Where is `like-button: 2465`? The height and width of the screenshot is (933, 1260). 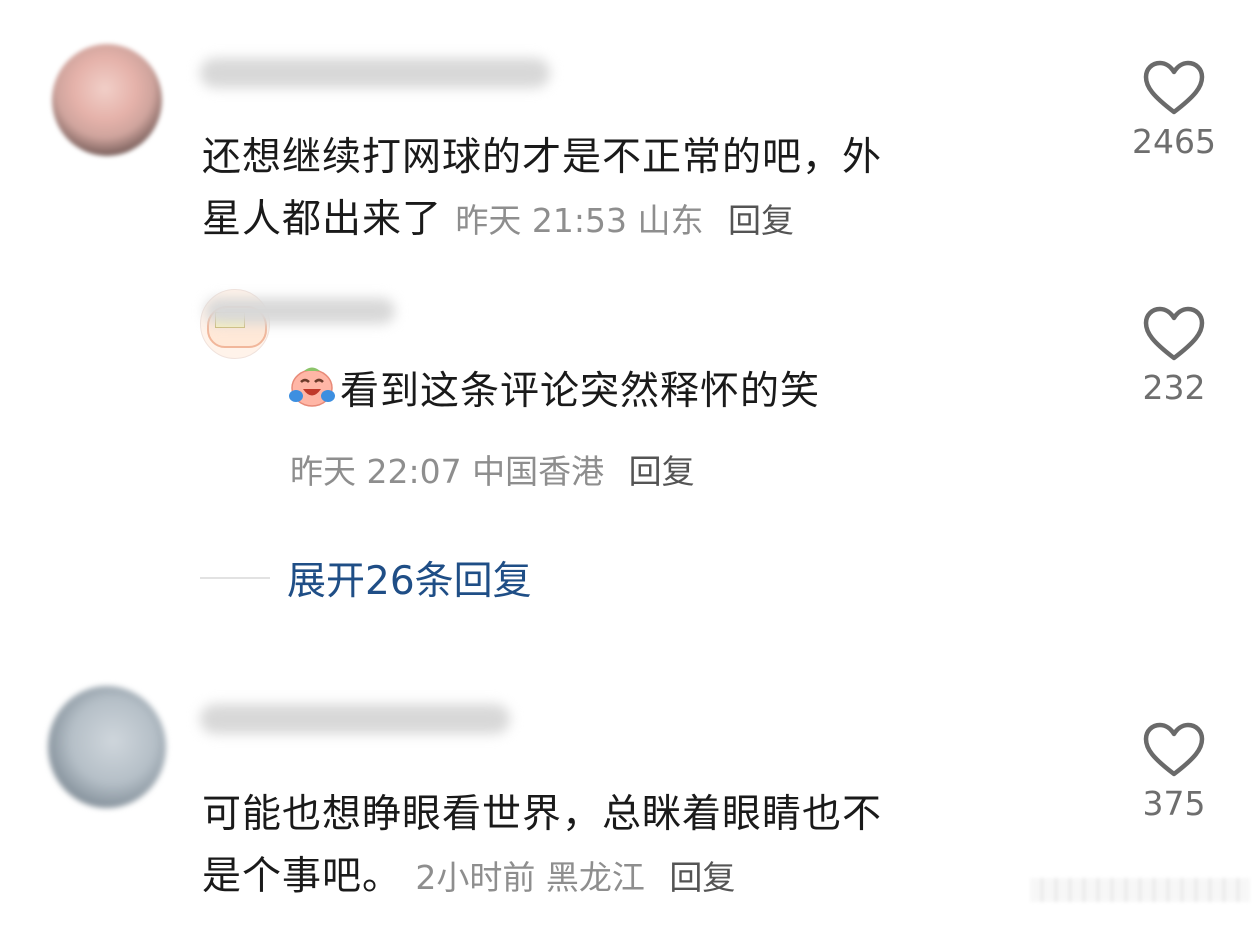 like-button: 2465 is located at coordinates (1174, 110).